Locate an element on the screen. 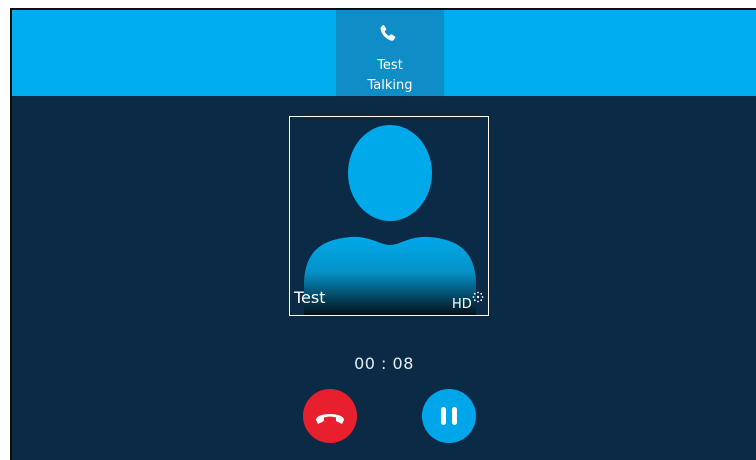  hd-badge: HD is located at coordinates (468, 301).